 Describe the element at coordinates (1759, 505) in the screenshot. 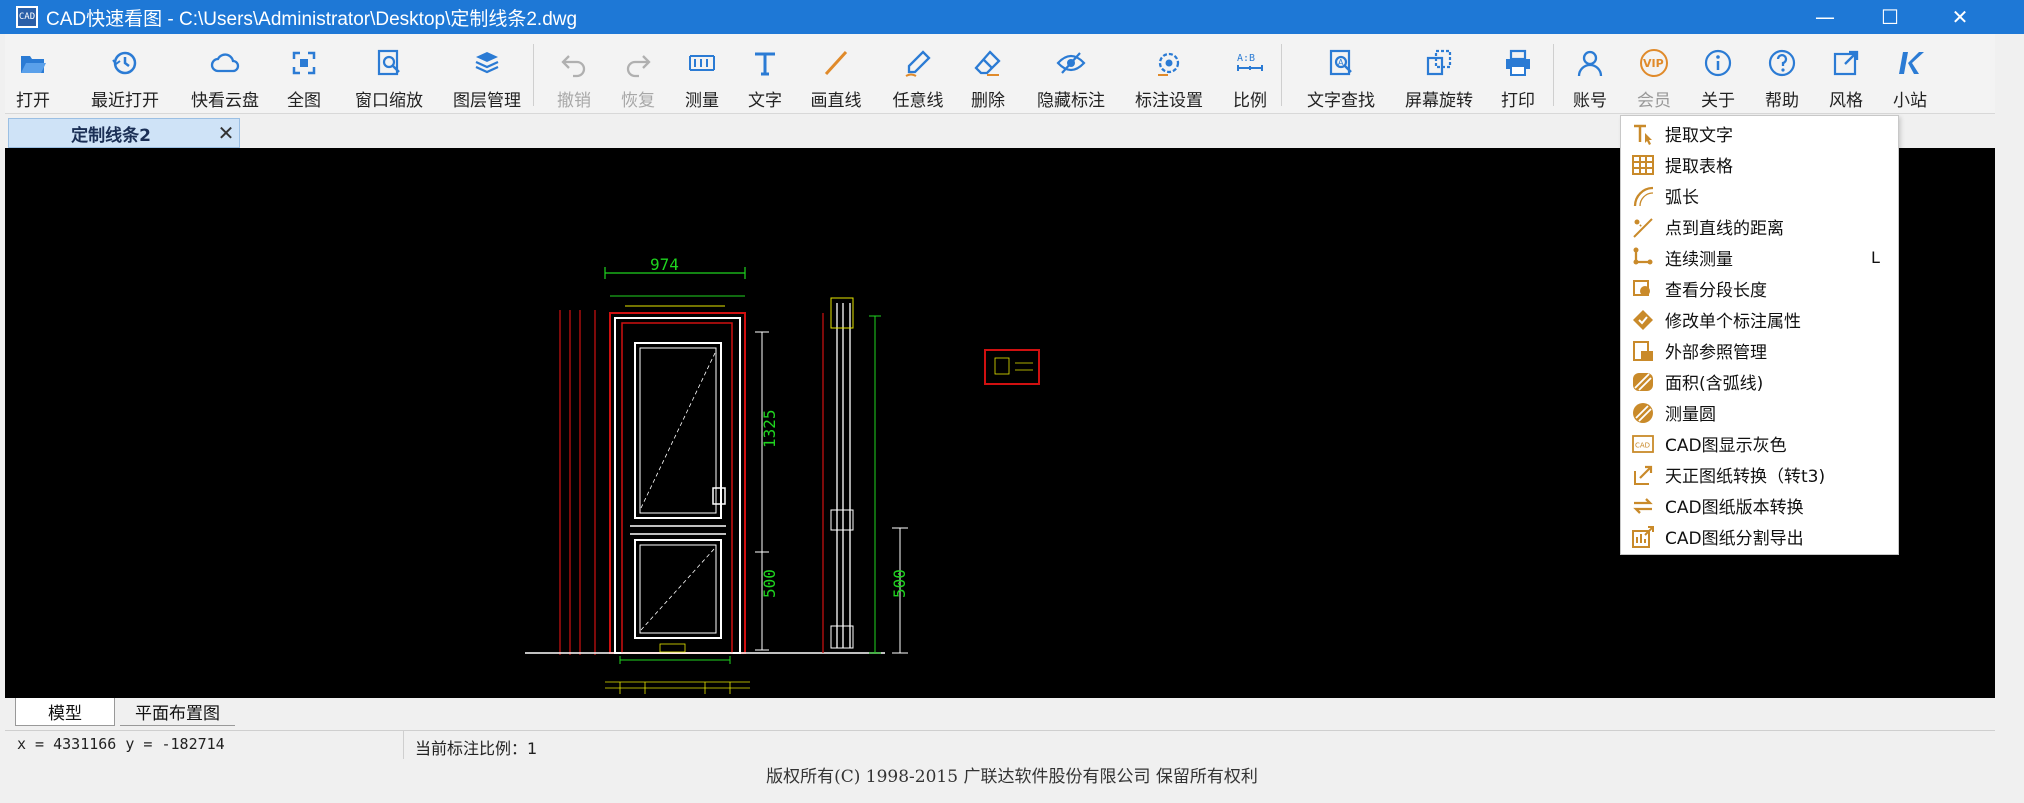

I see `menu-item-version-convert: CAD图纸版本转换` at that location.